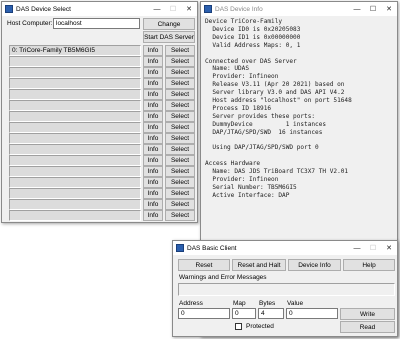 The height and width of the screenshot is (339, 400). I want to click on info-line: Name: UDAS, so click(227, 69).